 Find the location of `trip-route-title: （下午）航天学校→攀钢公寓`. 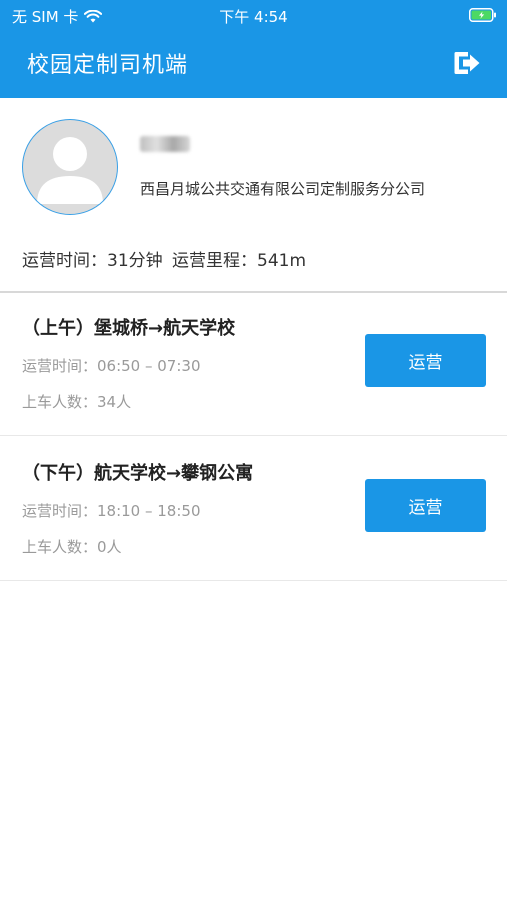

trip-route-title: （下午）航天学校→攀钢公寓 is located at coordinates (138, 473).